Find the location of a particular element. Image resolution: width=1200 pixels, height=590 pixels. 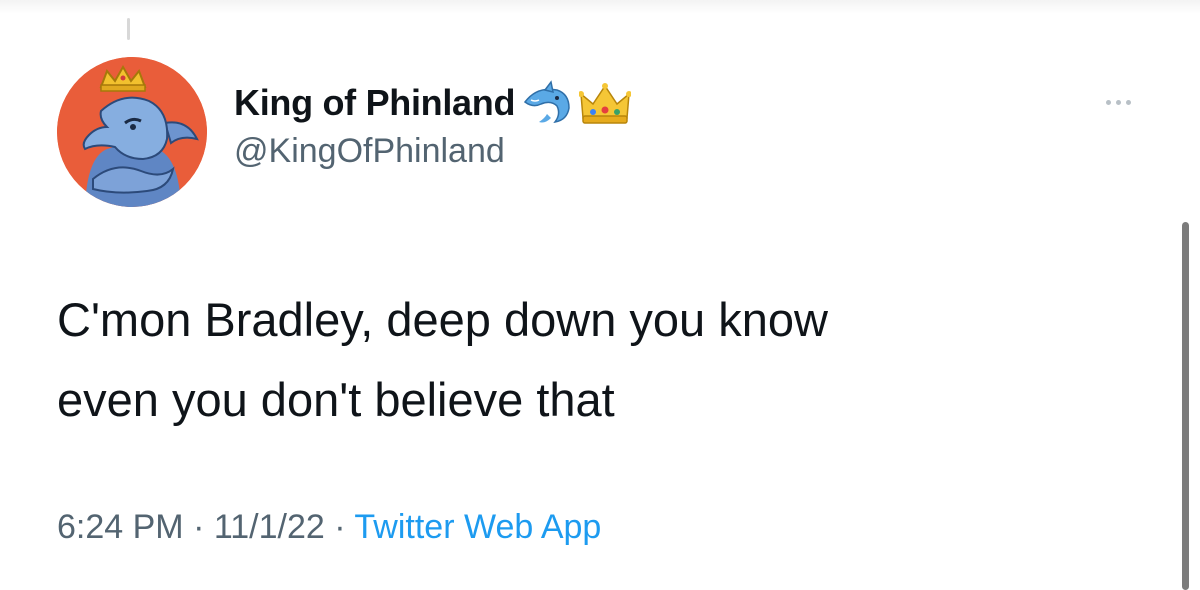

author-name-row: King of Phinland is located at coordinates (433, 103).